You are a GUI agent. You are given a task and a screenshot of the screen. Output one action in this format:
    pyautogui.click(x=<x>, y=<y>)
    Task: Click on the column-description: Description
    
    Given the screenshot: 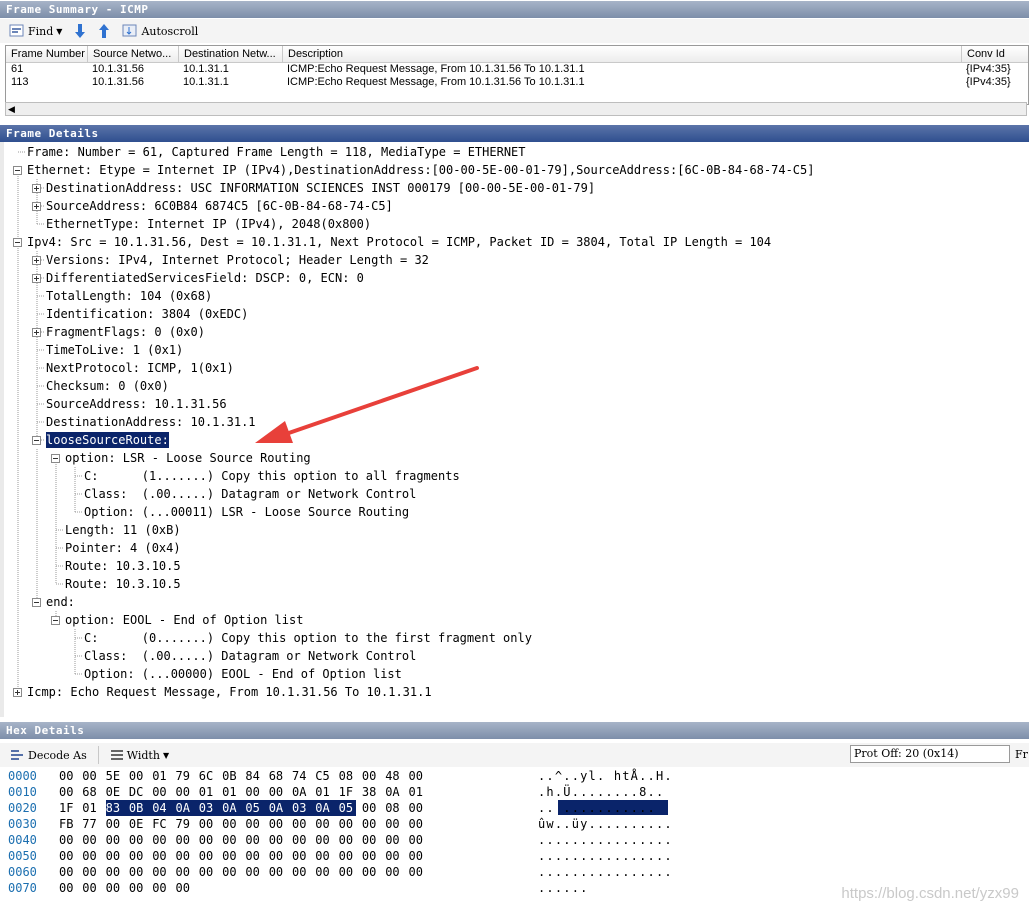 What is the action you would take?
    pyautogui.click(x=622, y=54)
    